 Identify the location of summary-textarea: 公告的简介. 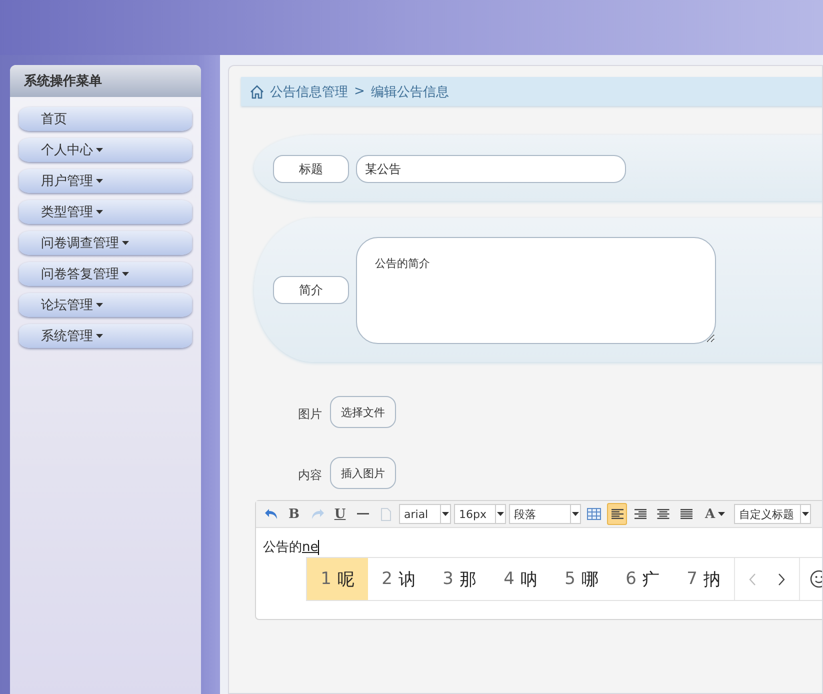
(536, 290).